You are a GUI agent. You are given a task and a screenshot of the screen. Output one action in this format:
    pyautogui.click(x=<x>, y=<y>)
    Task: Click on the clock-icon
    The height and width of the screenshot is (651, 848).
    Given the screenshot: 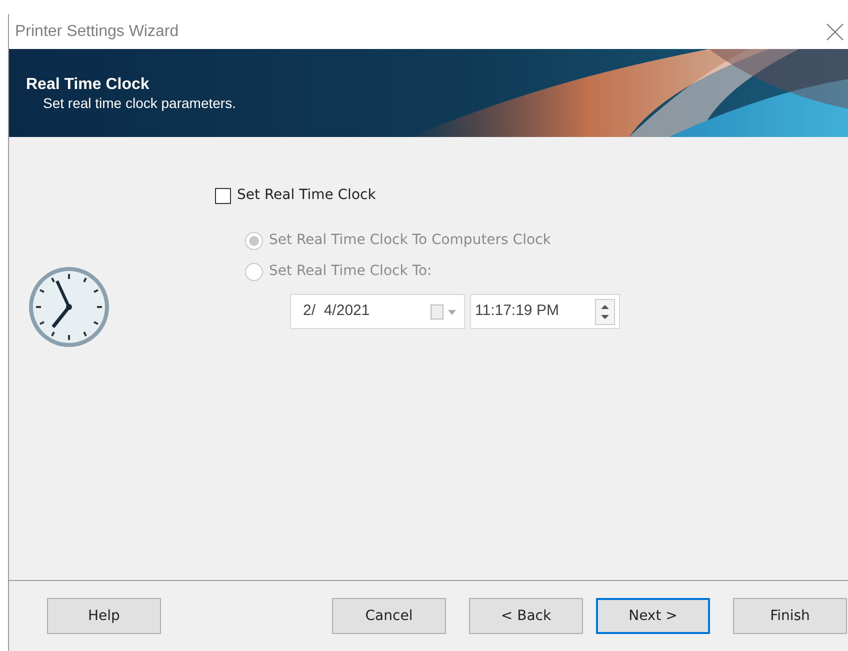 What is the action you would take?
    pyautogui.click(x=69, y=307)
    